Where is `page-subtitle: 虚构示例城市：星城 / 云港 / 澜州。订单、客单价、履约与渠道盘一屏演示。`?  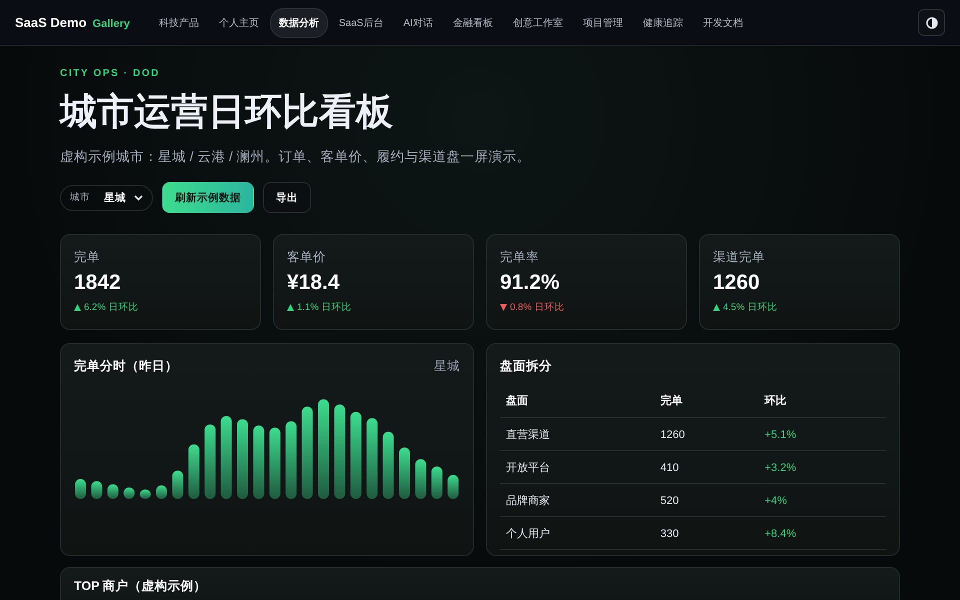
page-subtitle: 虚构示例城市：星城 / 云港 / 澜州。订单、客单价、履约与渠道盘一屏演示。 is located at coordinates (296, 157).